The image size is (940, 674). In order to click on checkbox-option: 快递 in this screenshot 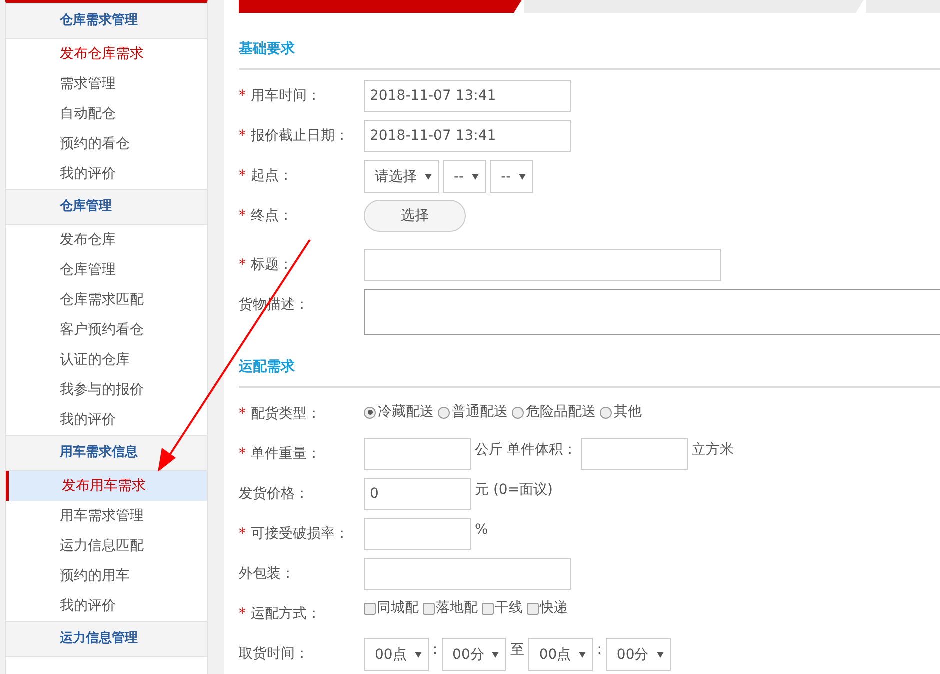, I will do `click(547, 608)`.